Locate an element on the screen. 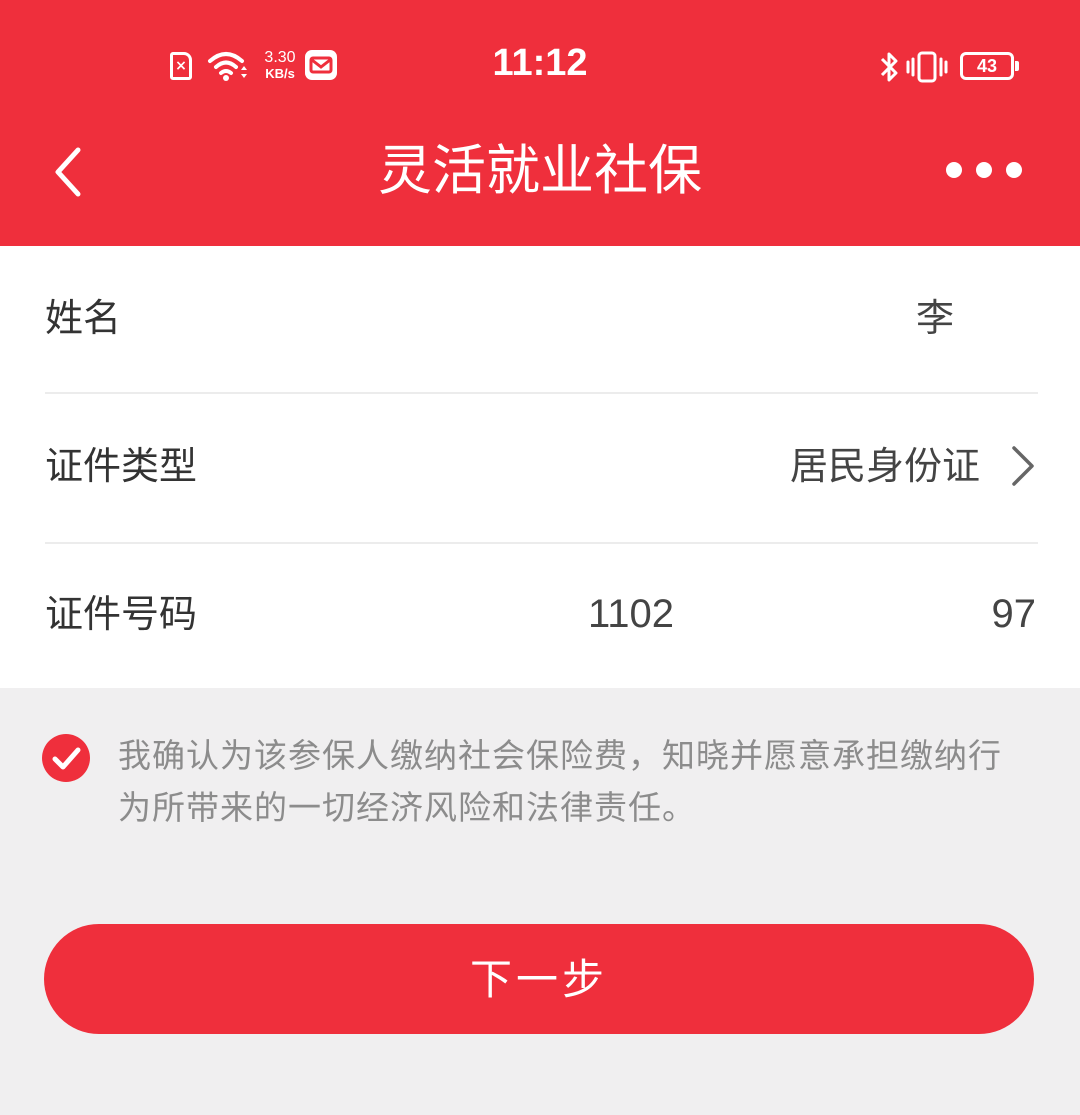  more-dots-icon is located at coordinates (985, 170).